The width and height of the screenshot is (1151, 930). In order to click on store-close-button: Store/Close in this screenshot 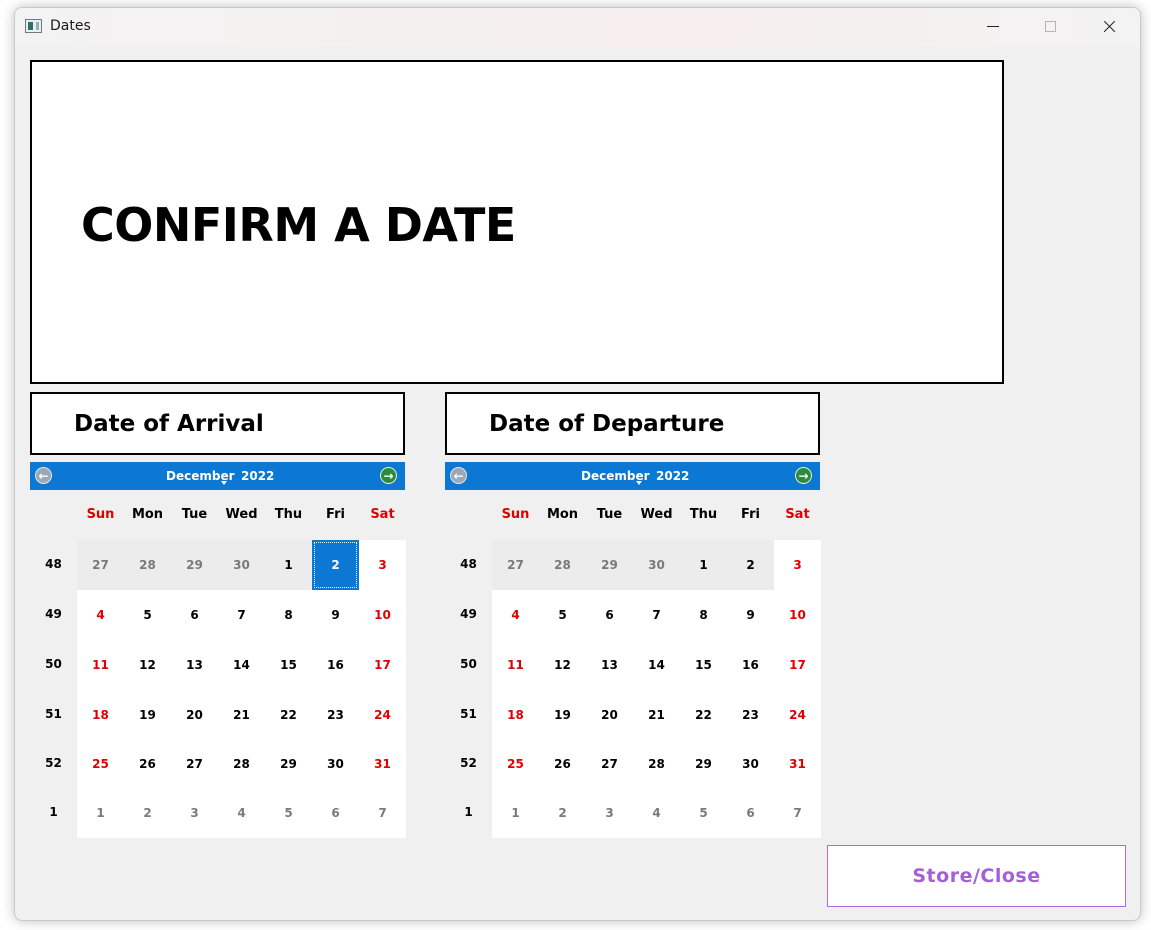, I will do `click(976, 876)`.